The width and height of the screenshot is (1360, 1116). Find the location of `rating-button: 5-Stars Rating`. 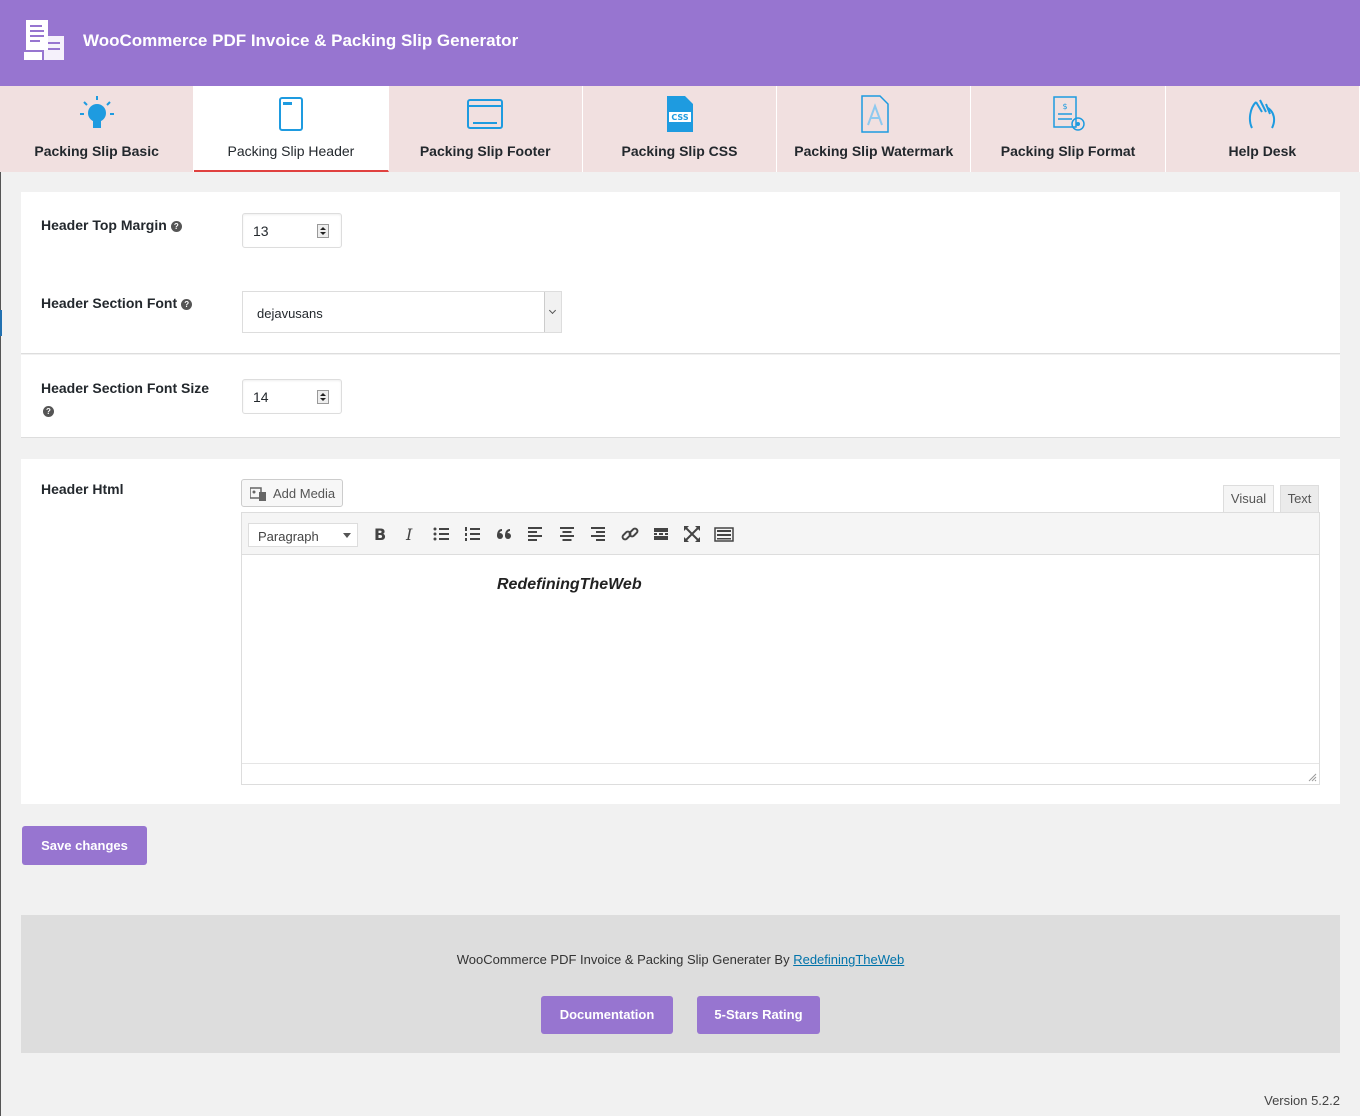

rating-button: 5-Stars Rating is located at coordinates (758, 1015).